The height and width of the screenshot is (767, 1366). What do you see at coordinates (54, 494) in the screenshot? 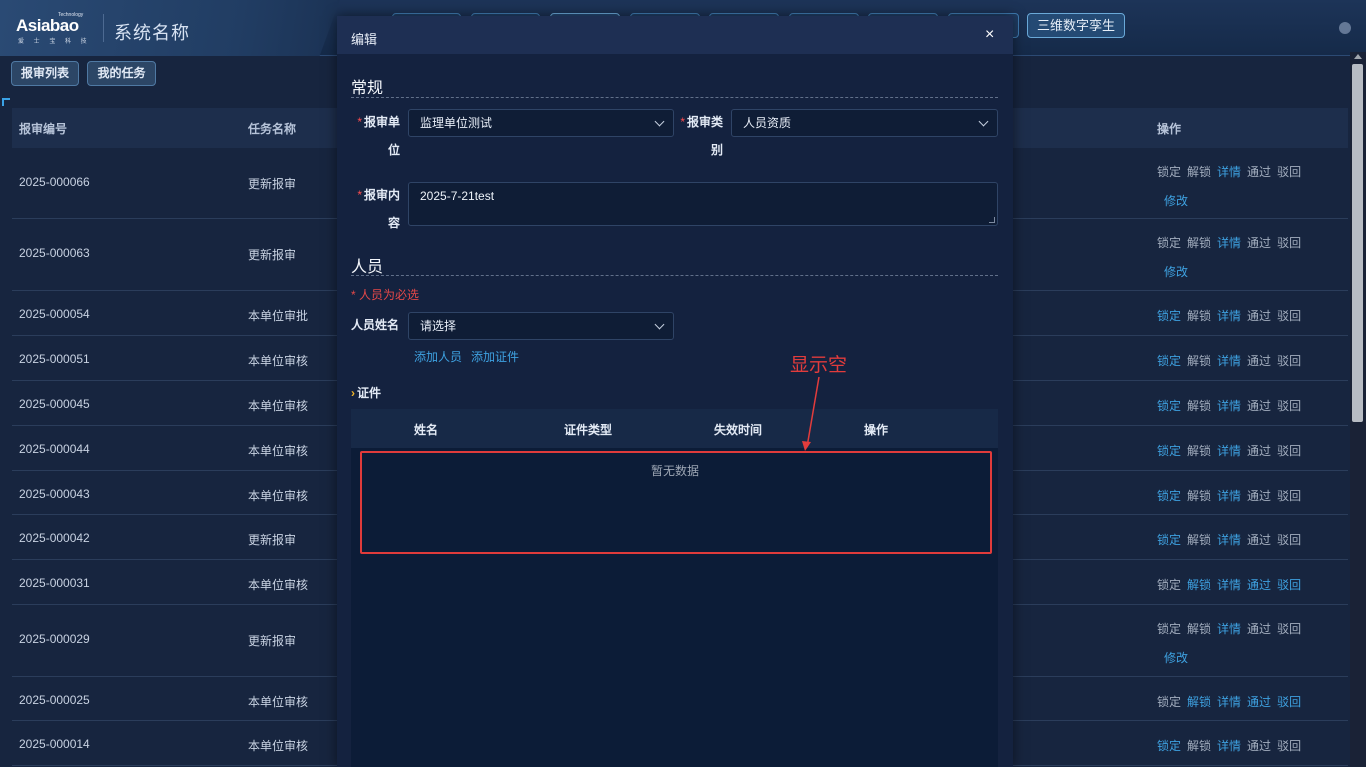
I see `cell-report-no: 2025-000043` at bounding box center [54, 494].